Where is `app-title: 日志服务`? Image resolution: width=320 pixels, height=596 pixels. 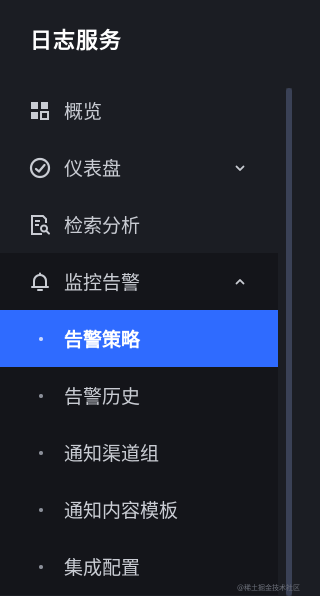
app-title: 日志服务 is located at coordinates (76, 41).